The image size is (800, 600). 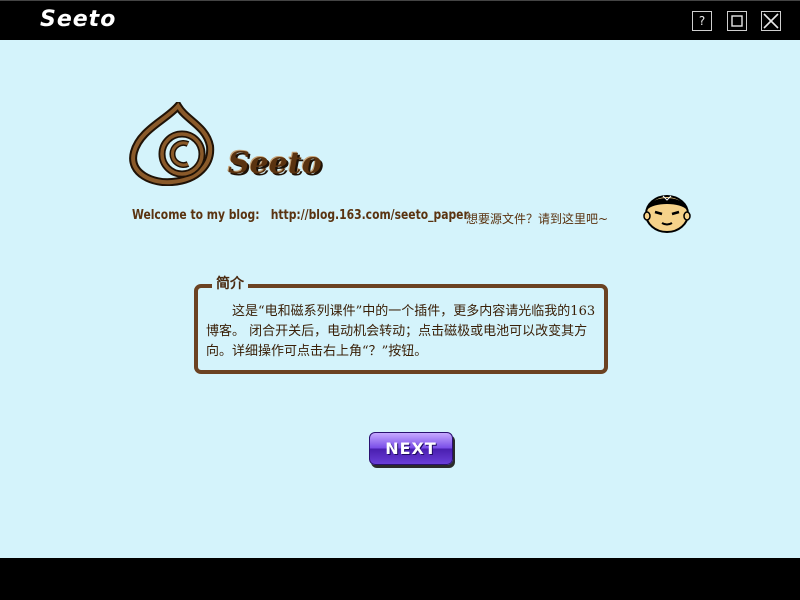 What do you see at coordinates (78, 19) in the screenshot?
I see `app-title: Seeto` at bounding box center [78, 19].